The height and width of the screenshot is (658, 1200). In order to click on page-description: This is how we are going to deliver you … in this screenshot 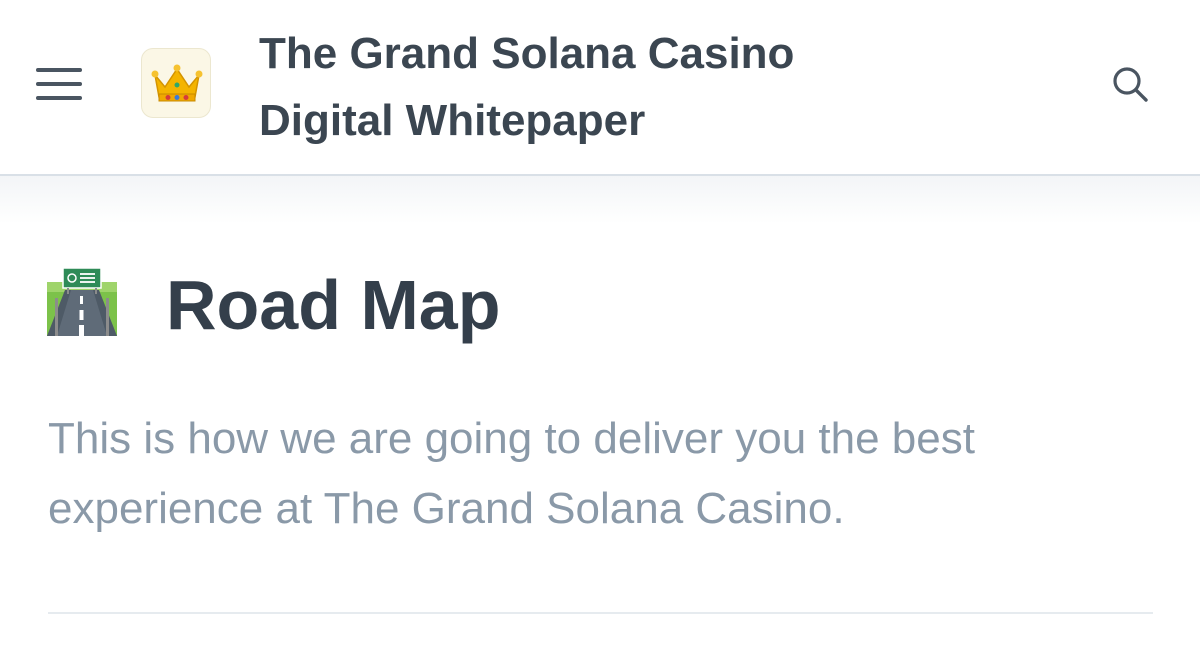, I will do `click(511, 473)`.